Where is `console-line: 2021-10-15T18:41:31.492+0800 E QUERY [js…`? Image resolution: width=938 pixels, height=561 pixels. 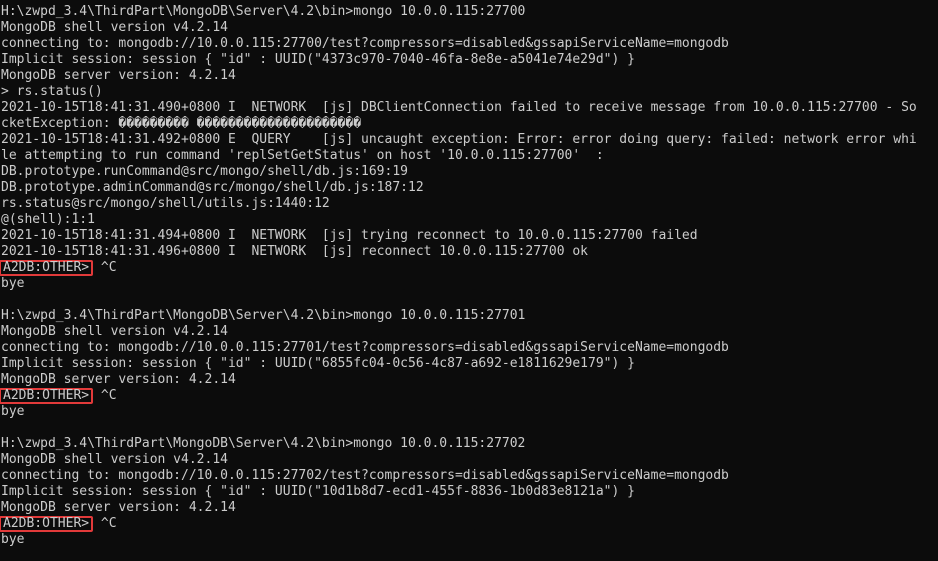
console-line: 2021-10-15T18:41:31.492+0800 E QUERY [js… is located at coordinates (459, 139).